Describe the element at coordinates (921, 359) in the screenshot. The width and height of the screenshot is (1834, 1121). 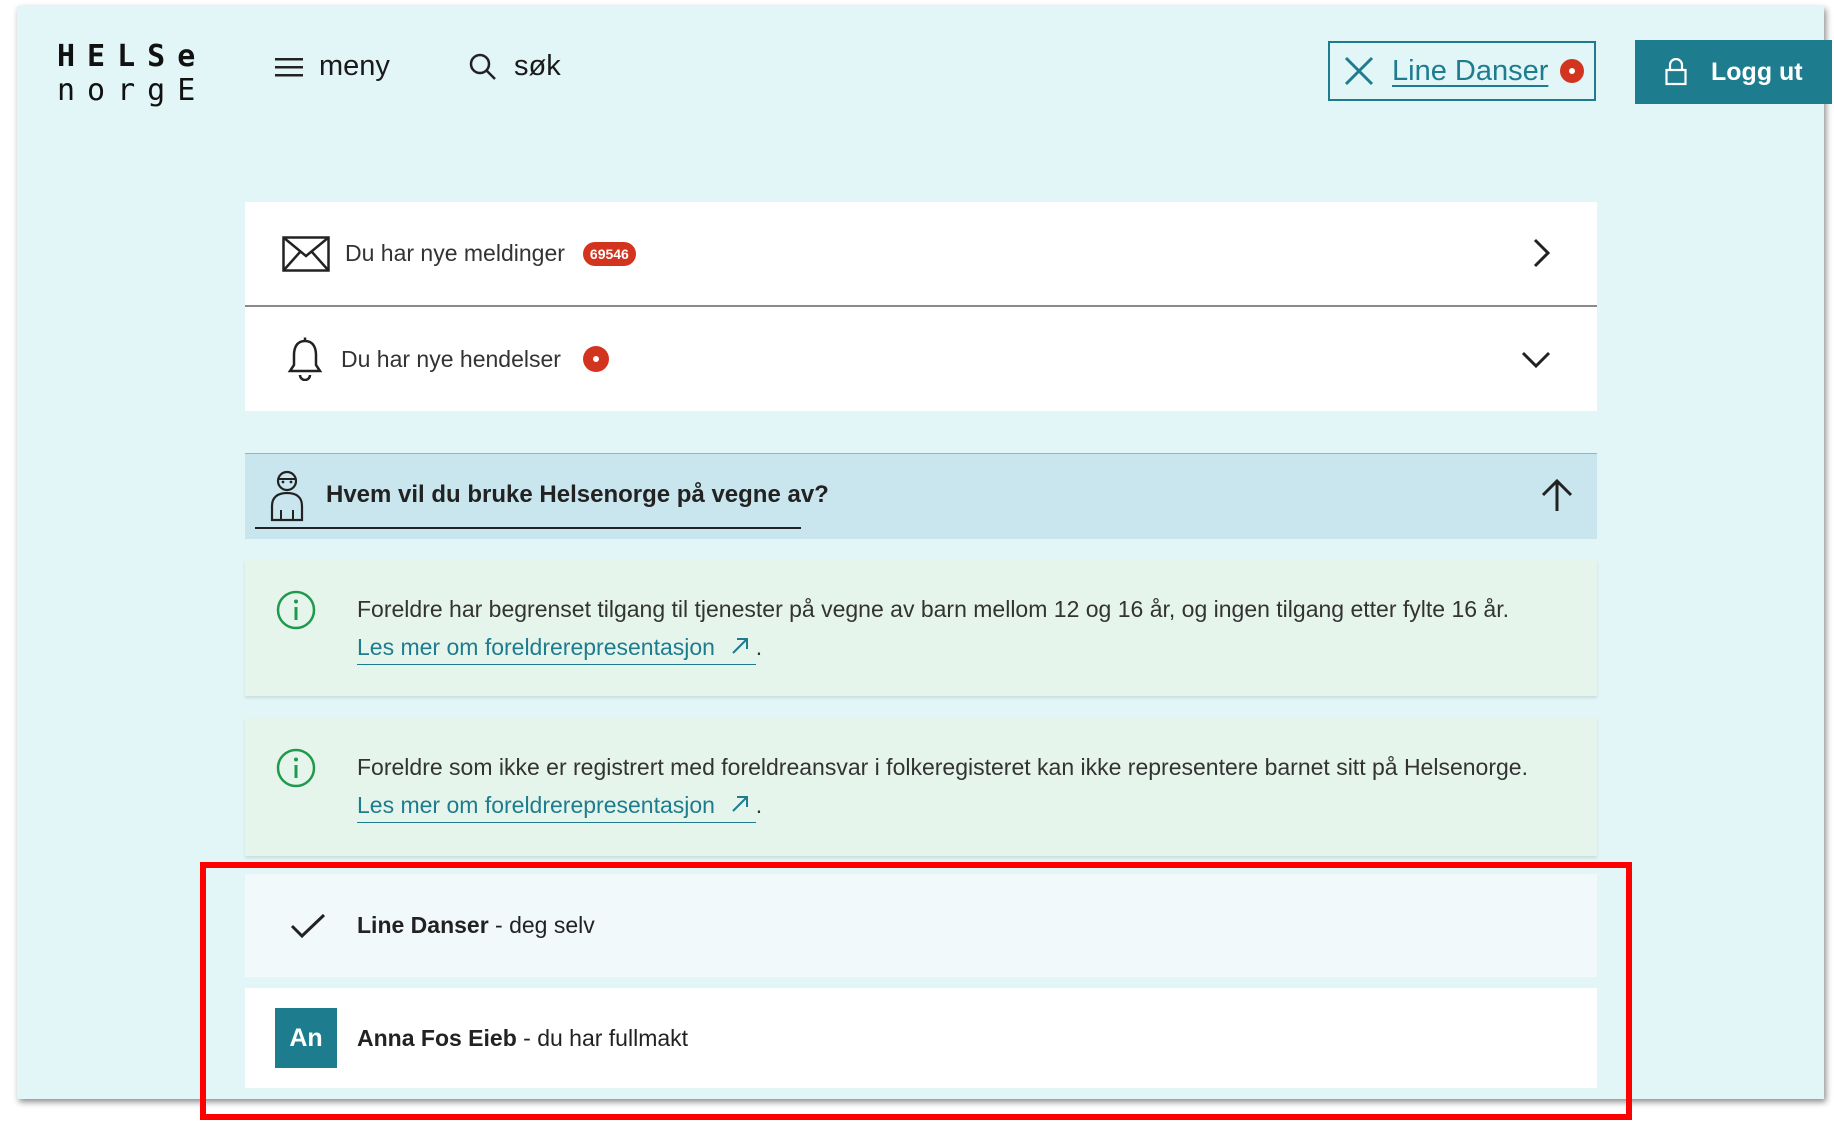
I see `events-row: Du har nye hendelser` at that location.